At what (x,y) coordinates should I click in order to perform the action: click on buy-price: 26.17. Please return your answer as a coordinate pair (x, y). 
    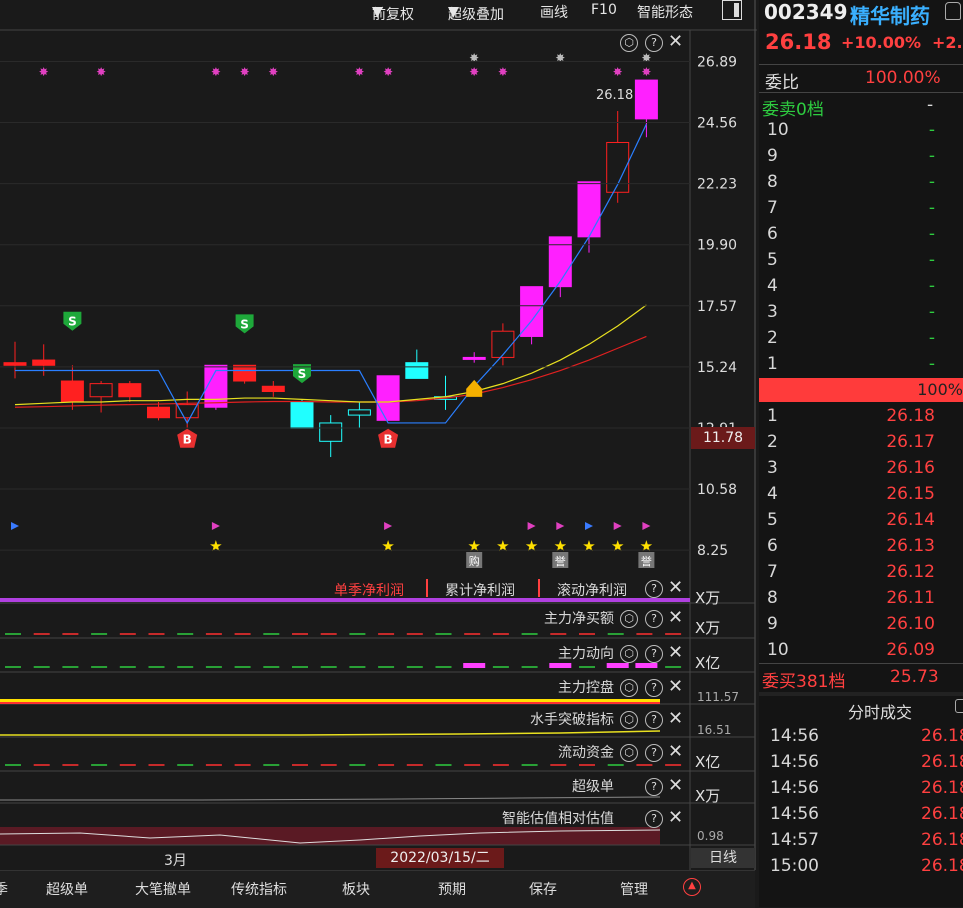
    Looking at the image, I should click on (910, 442).